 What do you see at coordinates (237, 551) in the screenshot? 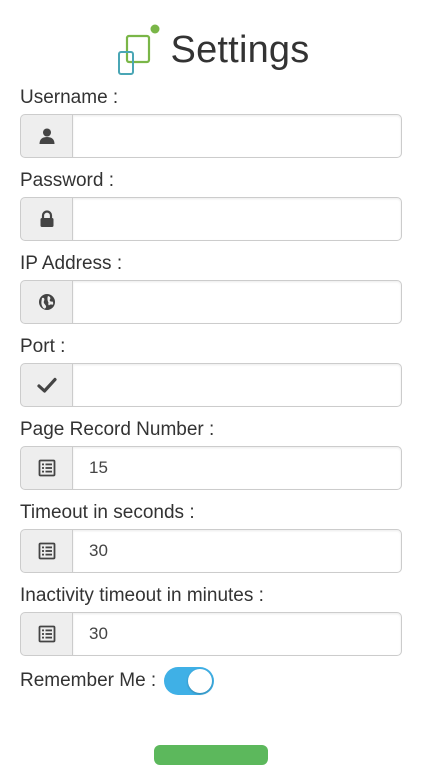
I see `timeout-seconds-input` at bounding box center [237, 551].